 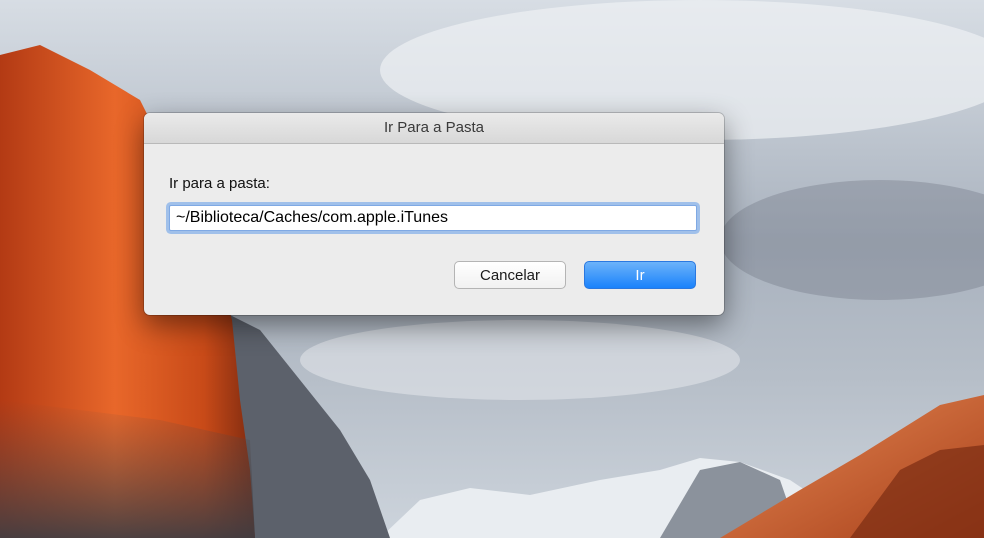 What do you see at coordinates (219, 183) in the screenshot?
I see `folder-path-label: Ir para a pasta:` at bounding box center [219, 183].